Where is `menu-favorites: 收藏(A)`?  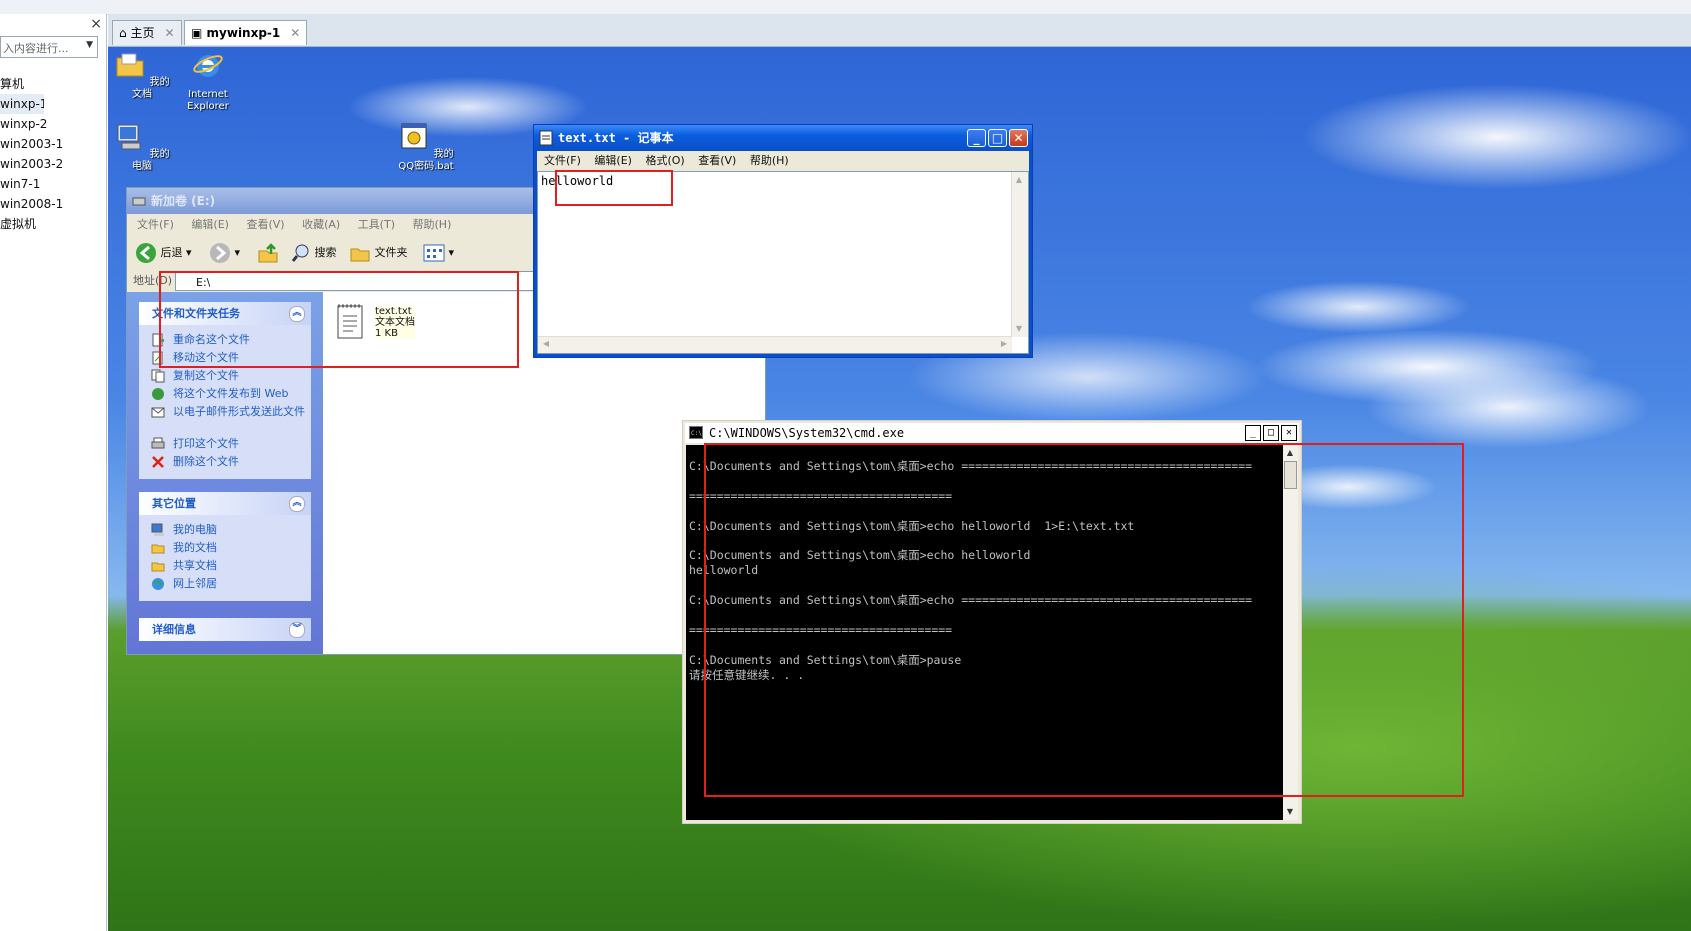
menu-favorites: 收藏(A) is located at coordinates (321, 224).